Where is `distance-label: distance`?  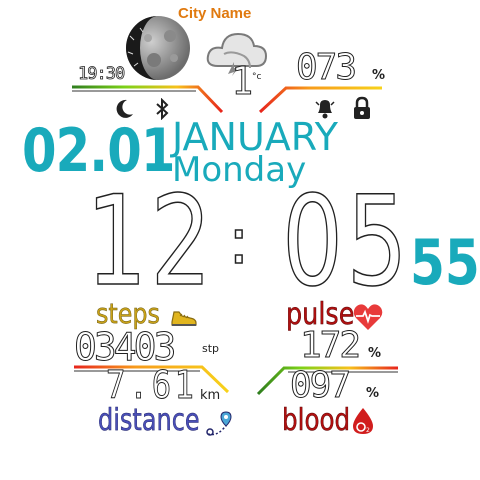 distance-label: distance is located at coordinates (149, 420).